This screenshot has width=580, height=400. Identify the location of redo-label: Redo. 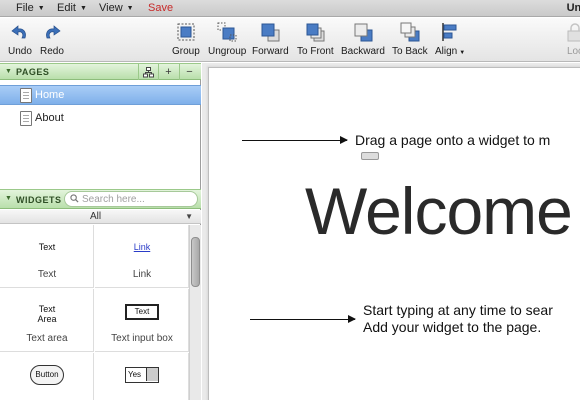
(52, 51).